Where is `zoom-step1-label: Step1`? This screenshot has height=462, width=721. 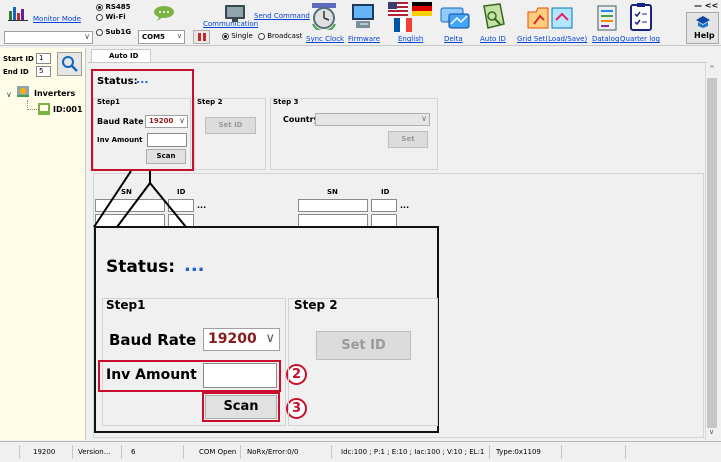
zoom-step1-label: Step1 is located at coordinates (126, 305).